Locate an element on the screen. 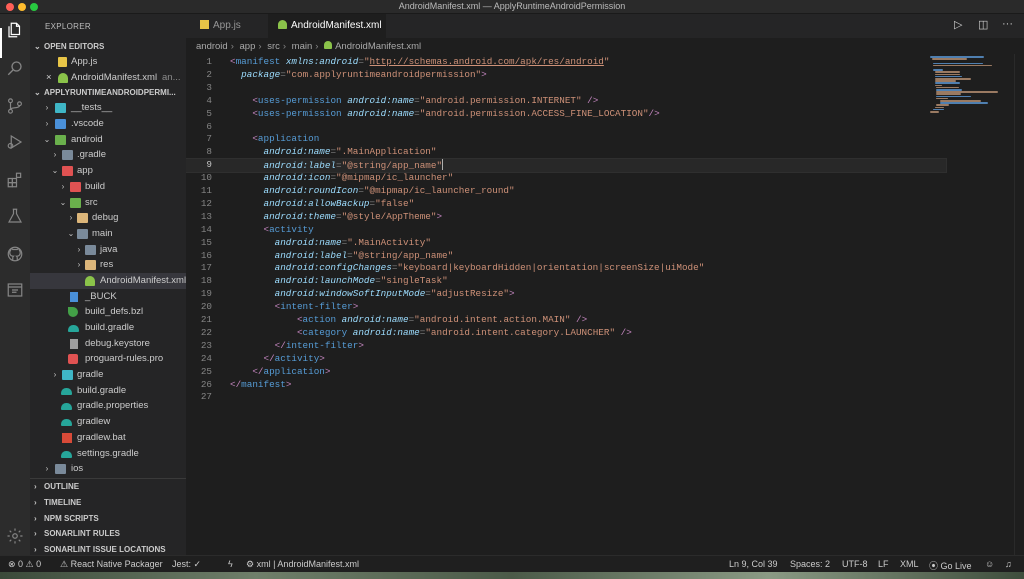 This screenshot has height=579, width=1024. code-line: 26 </manifest> is located at coordinates (566, 385).